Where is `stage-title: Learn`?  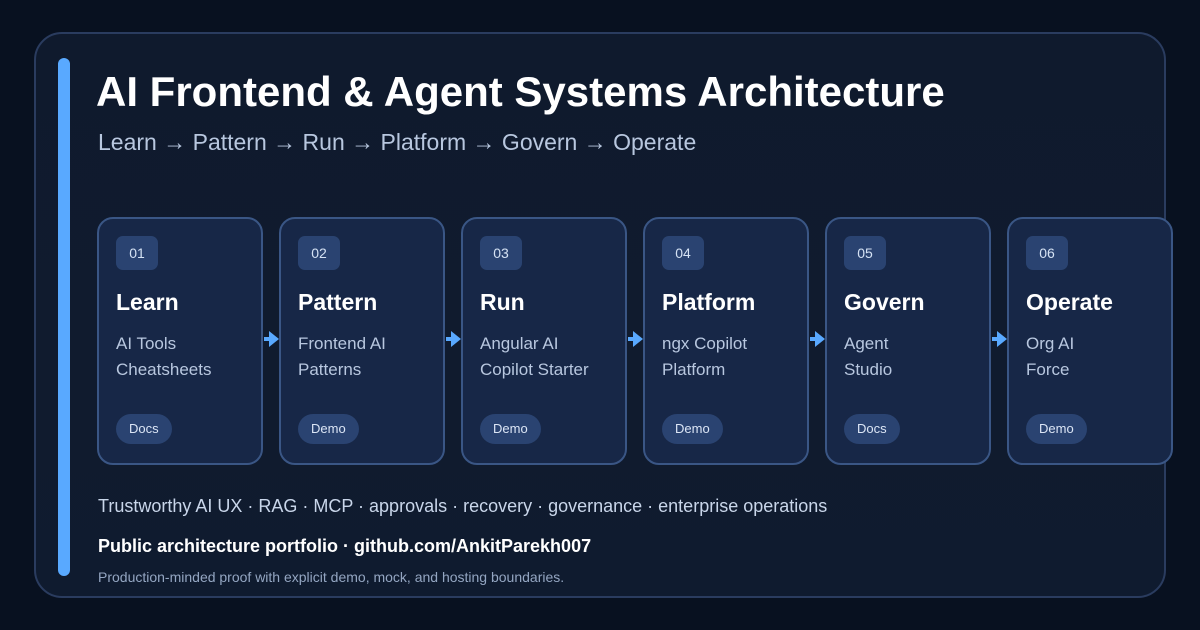
stage-title: Learn is located at coordinates (147, 302).